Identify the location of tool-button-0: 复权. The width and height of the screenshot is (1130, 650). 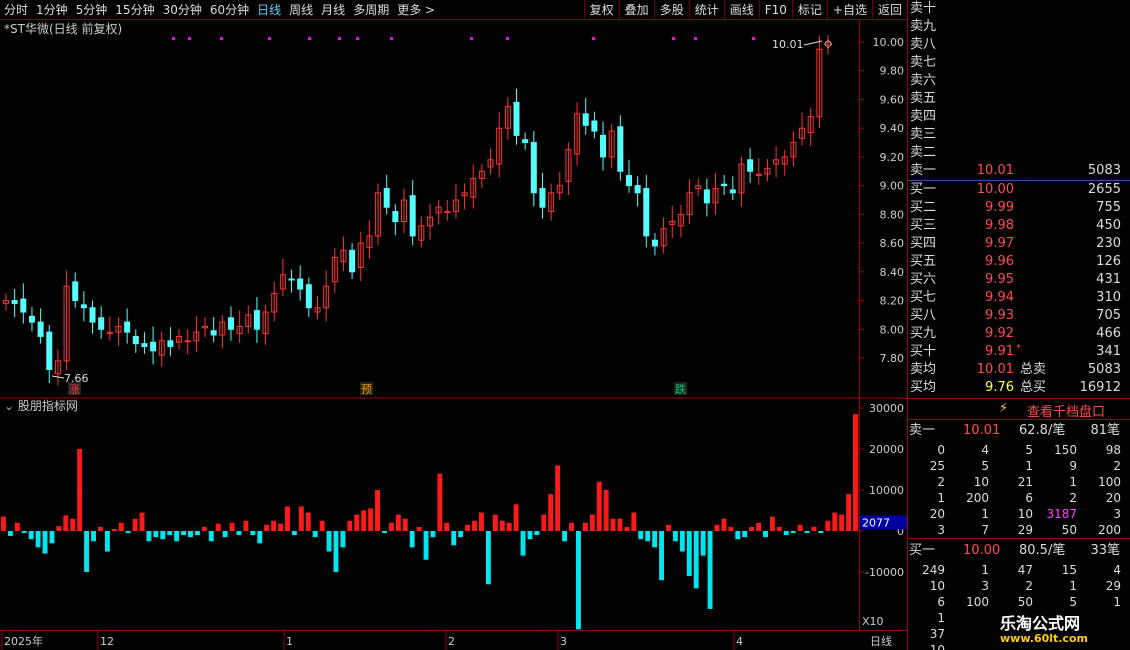
(601, 10).